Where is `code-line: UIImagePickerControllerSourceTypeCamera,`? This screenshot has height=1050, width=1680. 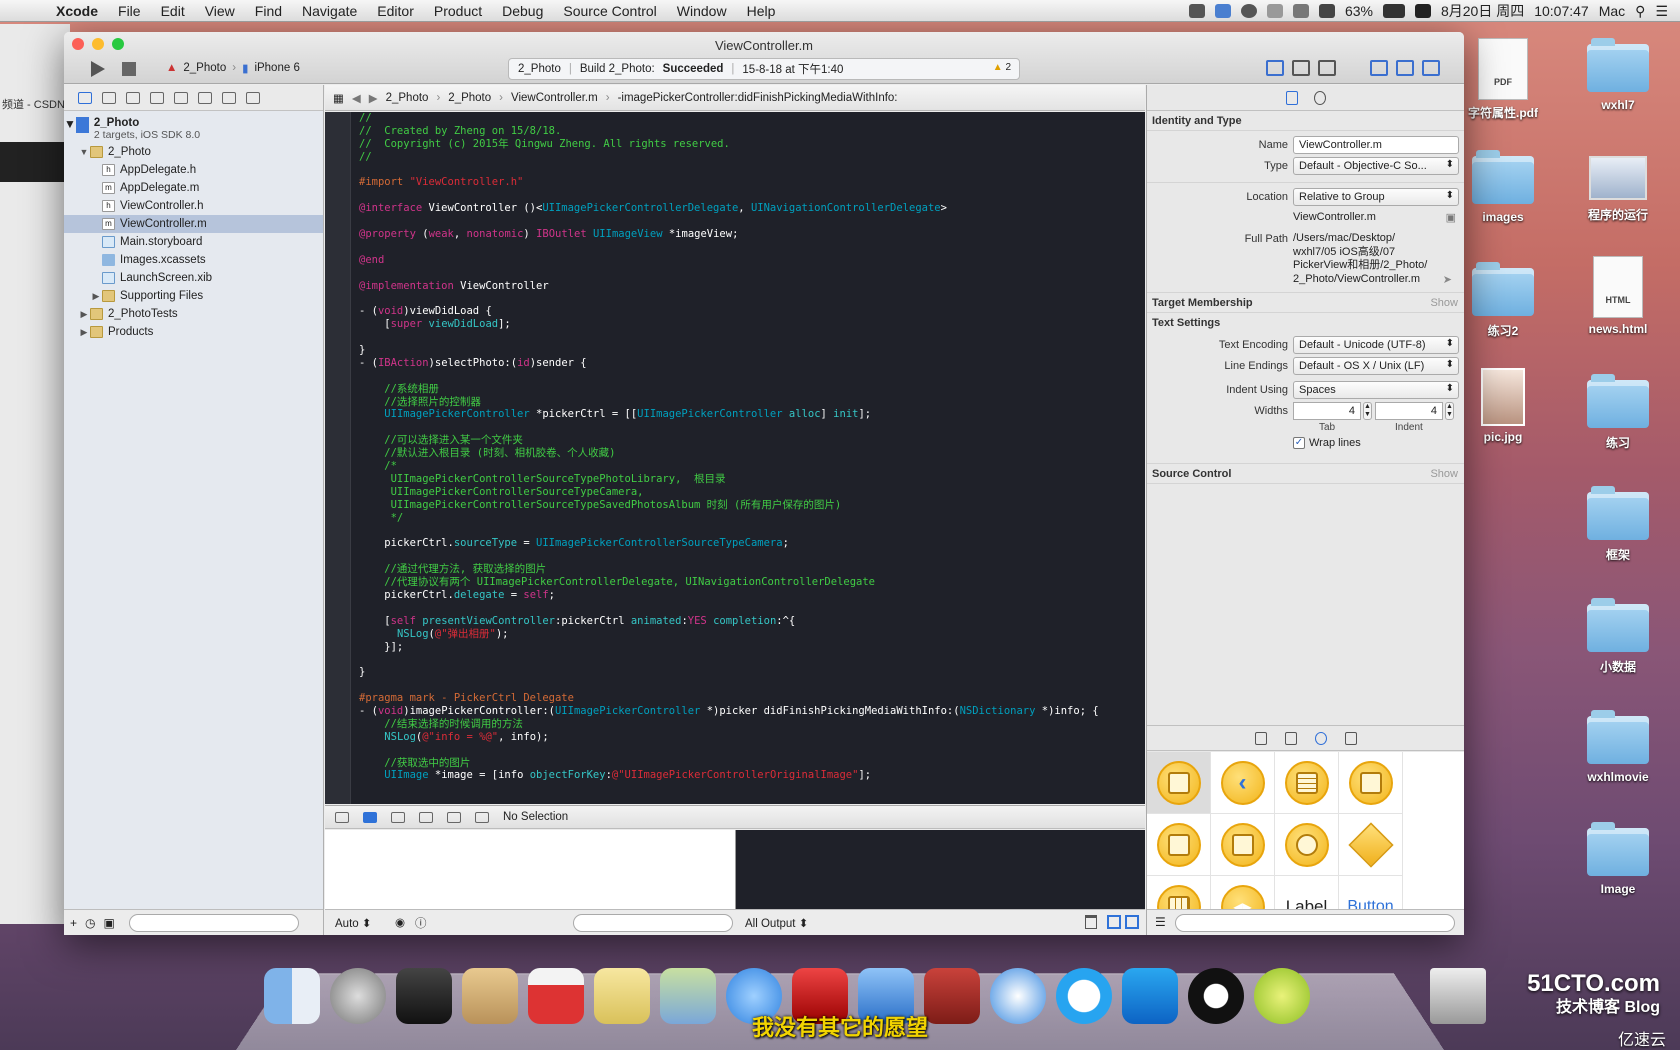 code-line: UIImagePickerControllerSourceTypeCamera, is located at coordinates (729, 492).